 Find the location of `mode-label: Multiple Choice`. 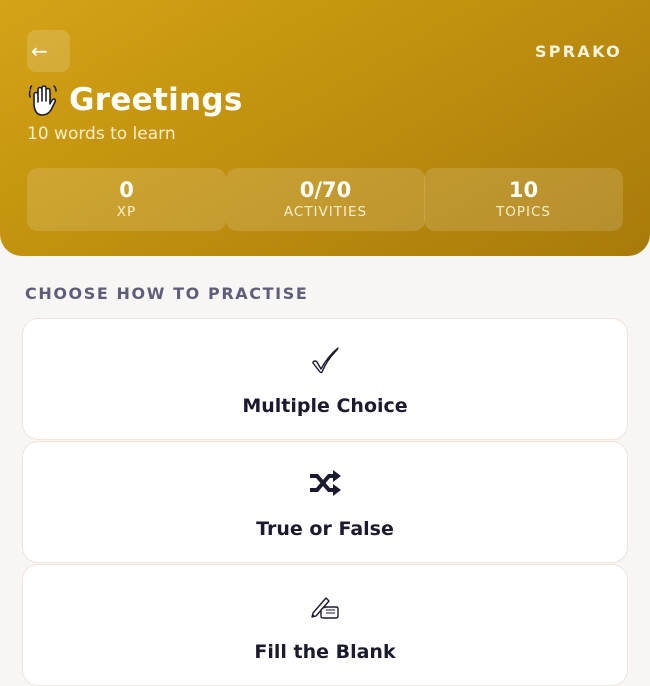

mode-label: Multiple Choice is located at coordinates (325, 406).